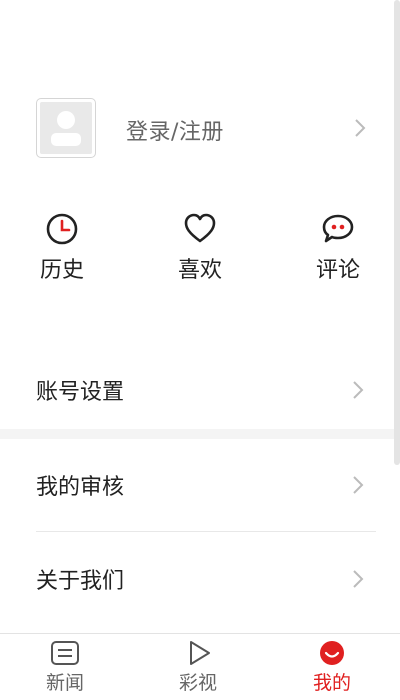 The width and height of the screenshot is (400, 700). What do you see at coordinates (197, 390) in the screenshot?
I see `menu-item-account-settings: 账号设置` at bounding box center [197, 390].